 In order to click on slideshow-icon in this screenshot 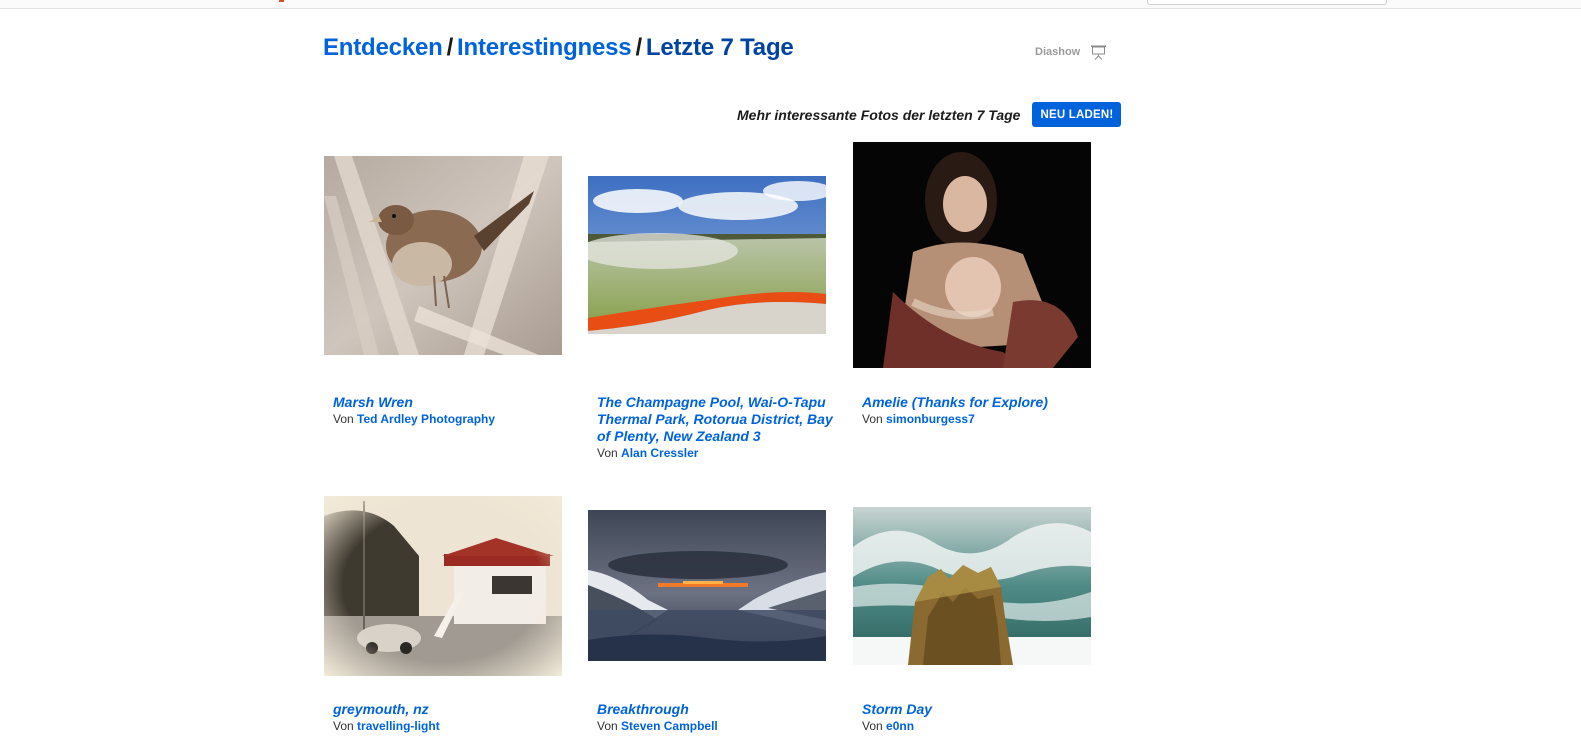, I will do `click(1099, 52)`.